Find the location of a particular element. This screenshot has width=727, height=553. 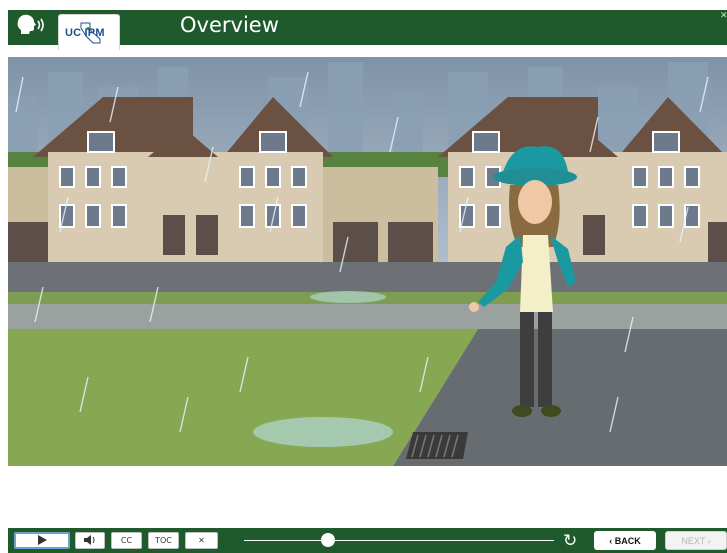

uc-ipm-logo: UC IPM is located at coordinates (89, 32).